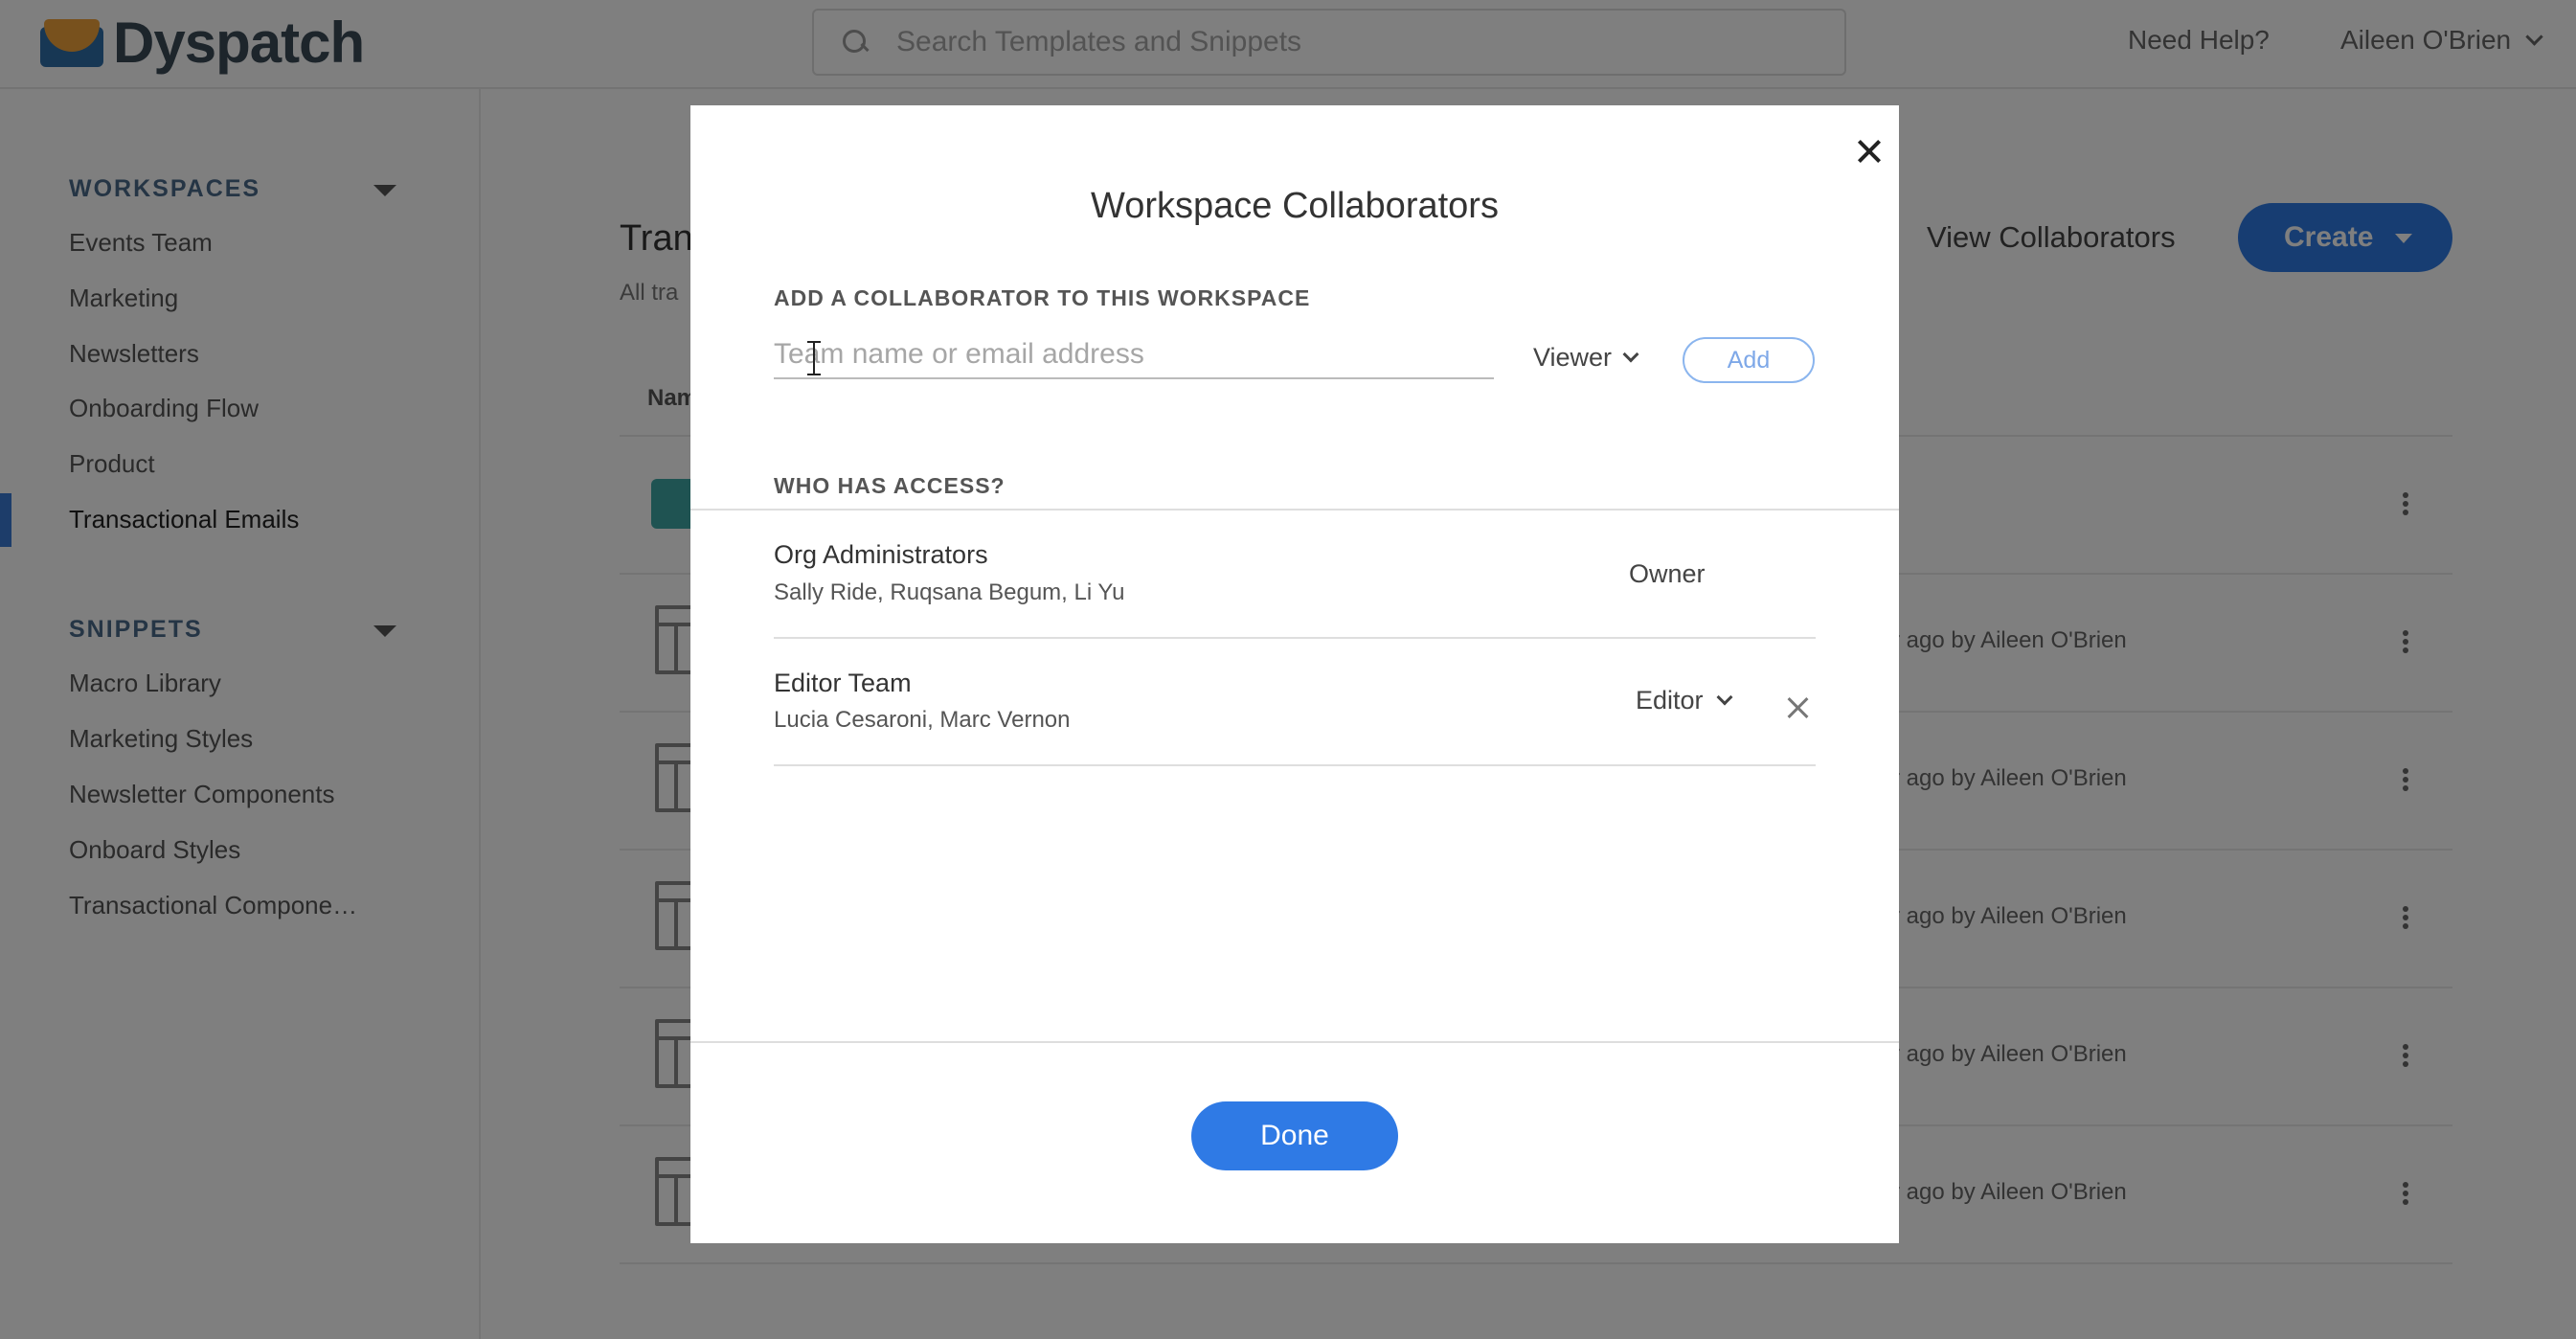  I want to click on add-collaborator-heading: ADD A COLLABORATOR TO THIS WORKSPACE, so click(1042, 297).